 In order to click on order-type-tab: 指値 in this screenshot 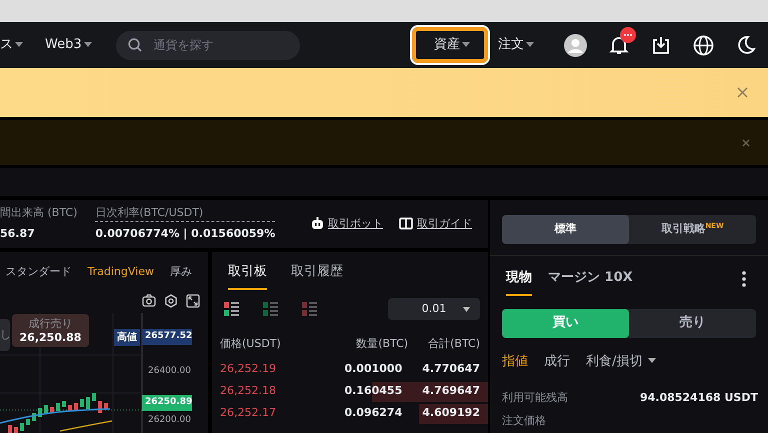, I will do `click(515, 361)`.